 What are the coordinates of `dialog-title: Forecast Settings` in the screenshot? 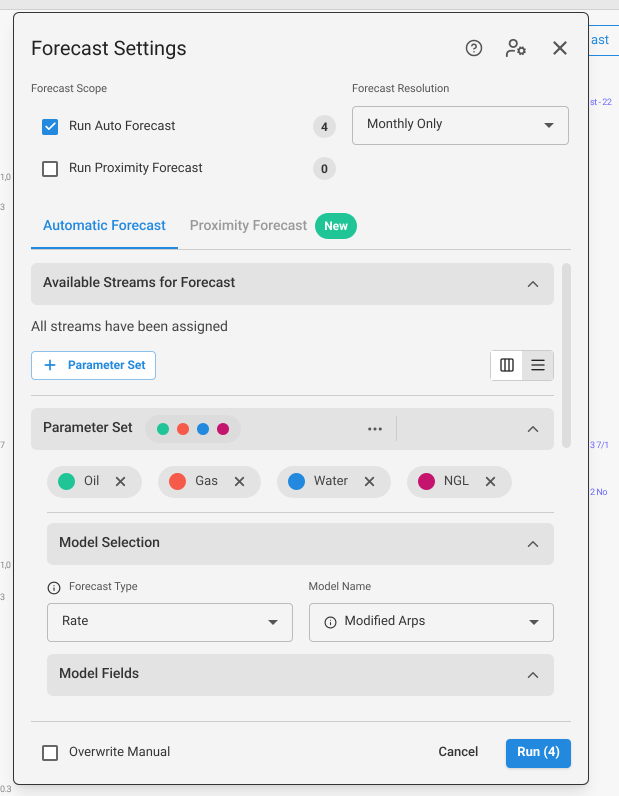 It's located at (109, 48).